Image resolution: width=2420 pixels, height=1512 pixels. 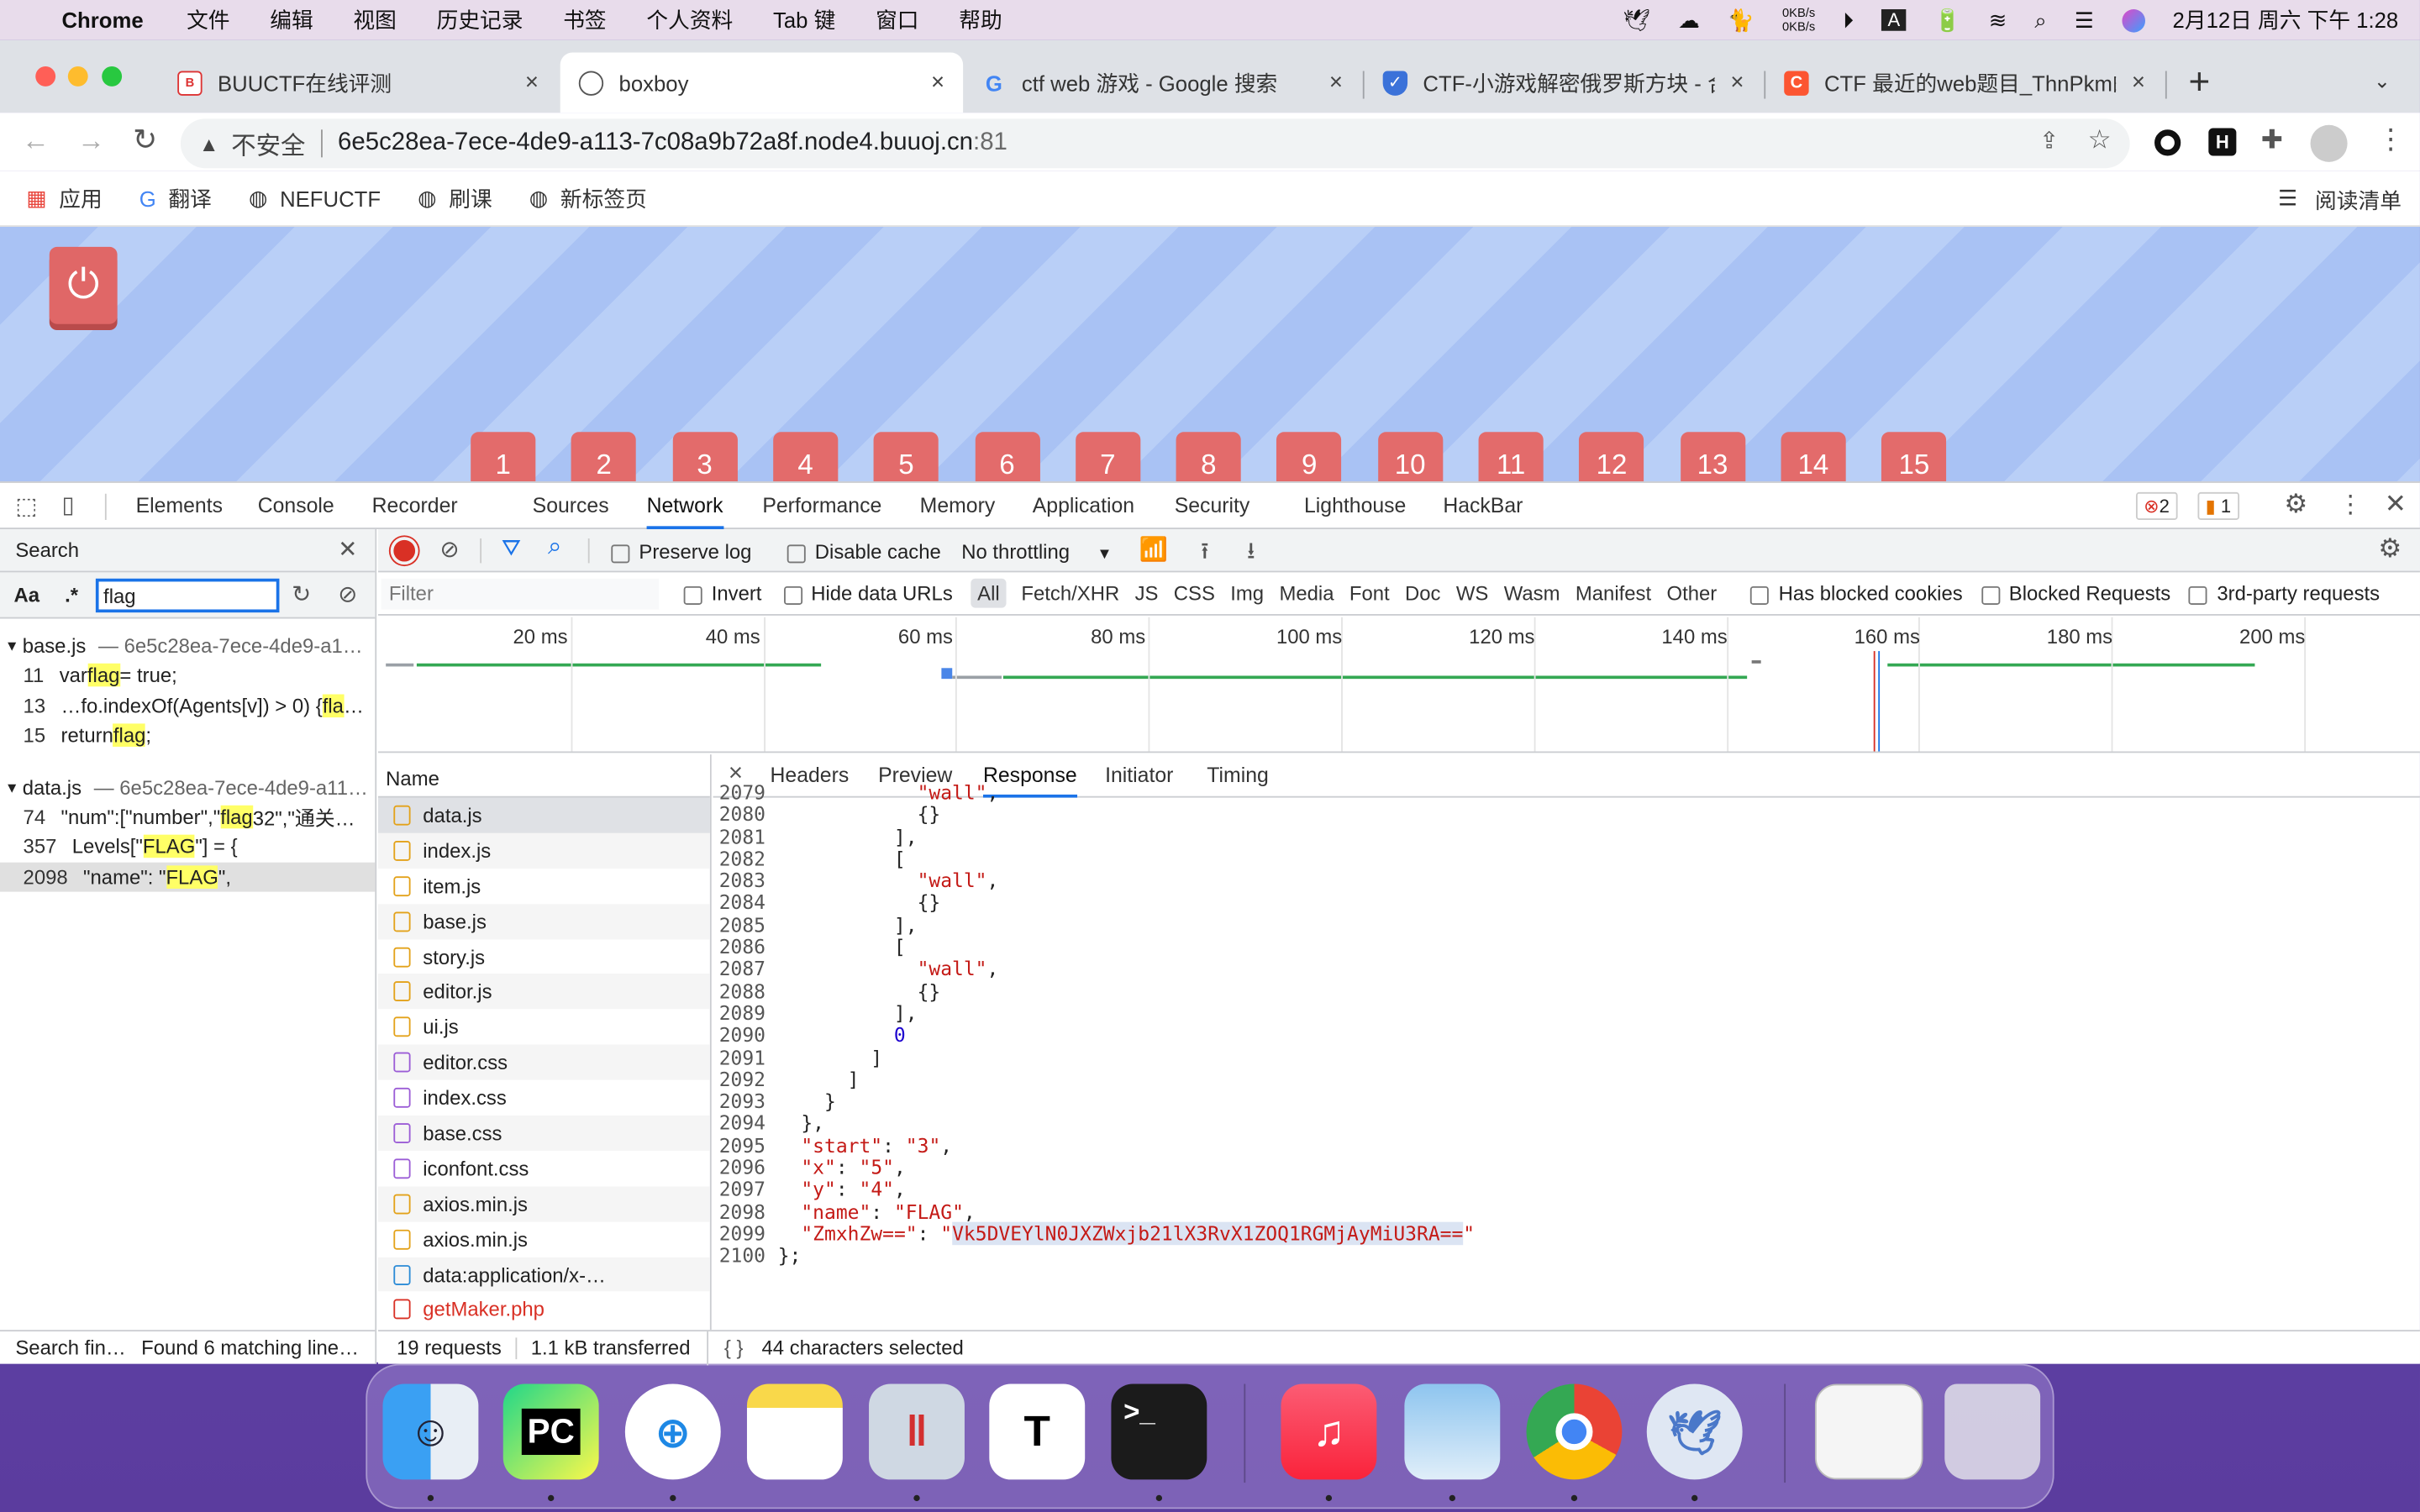 What do you see at coordinates (268, 143) in the screenshot?
I see `security-label: 不安全` at bounding box center [268, 143].